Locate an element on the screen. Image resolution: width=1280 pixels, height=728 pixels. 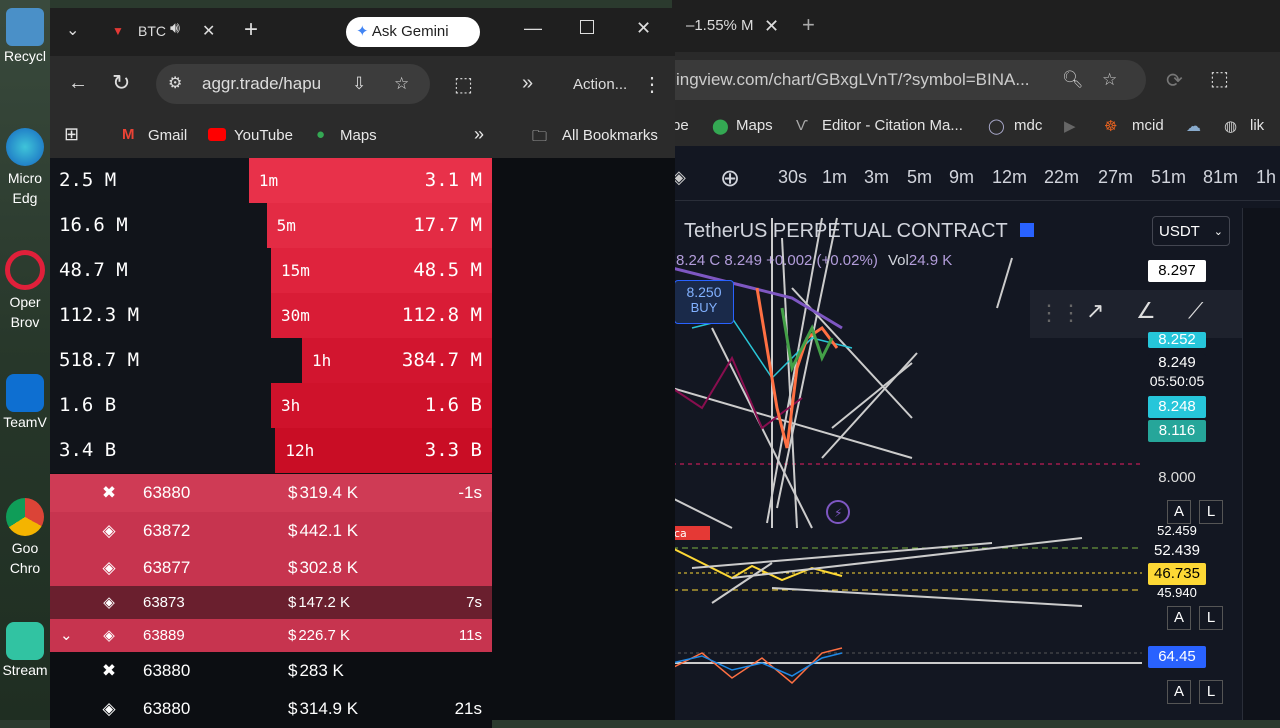
bookmark-star-icon: ☆ is located at coordinates (401, 84).